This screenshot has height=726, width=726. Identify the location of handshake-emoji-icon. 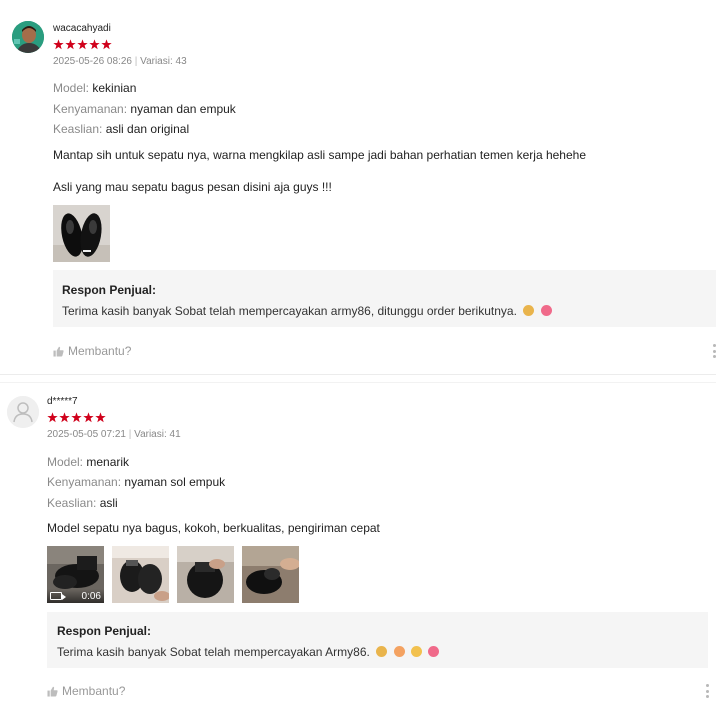
(416, 651).